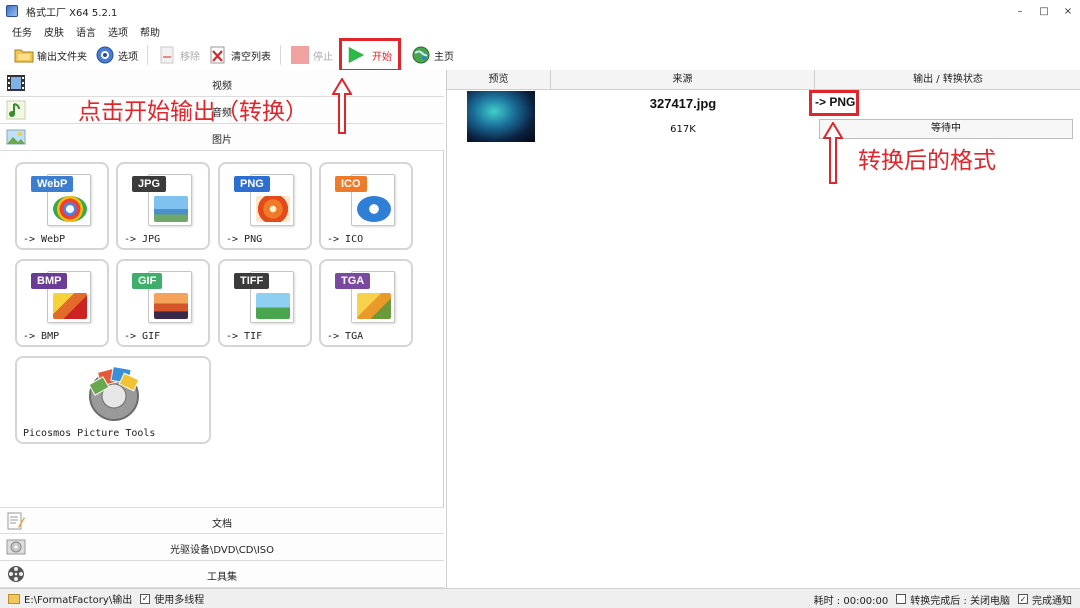  Describe the element at coordinates (72, 13) in the screenshot. I see `window-title: 格式工厂 X64 5.2.1` at that location.